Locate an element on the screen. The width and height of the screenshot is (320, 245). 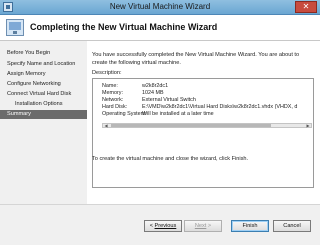
close-button: ✕ is located at coordinates (306, 7).